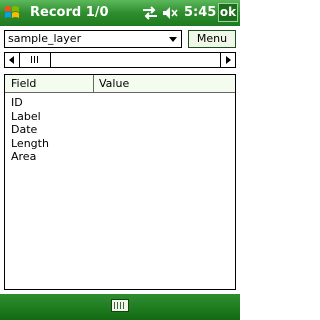  Describe the element at coordinates (30, 117) in the screenshot. I see `table-row: Label` at that location.